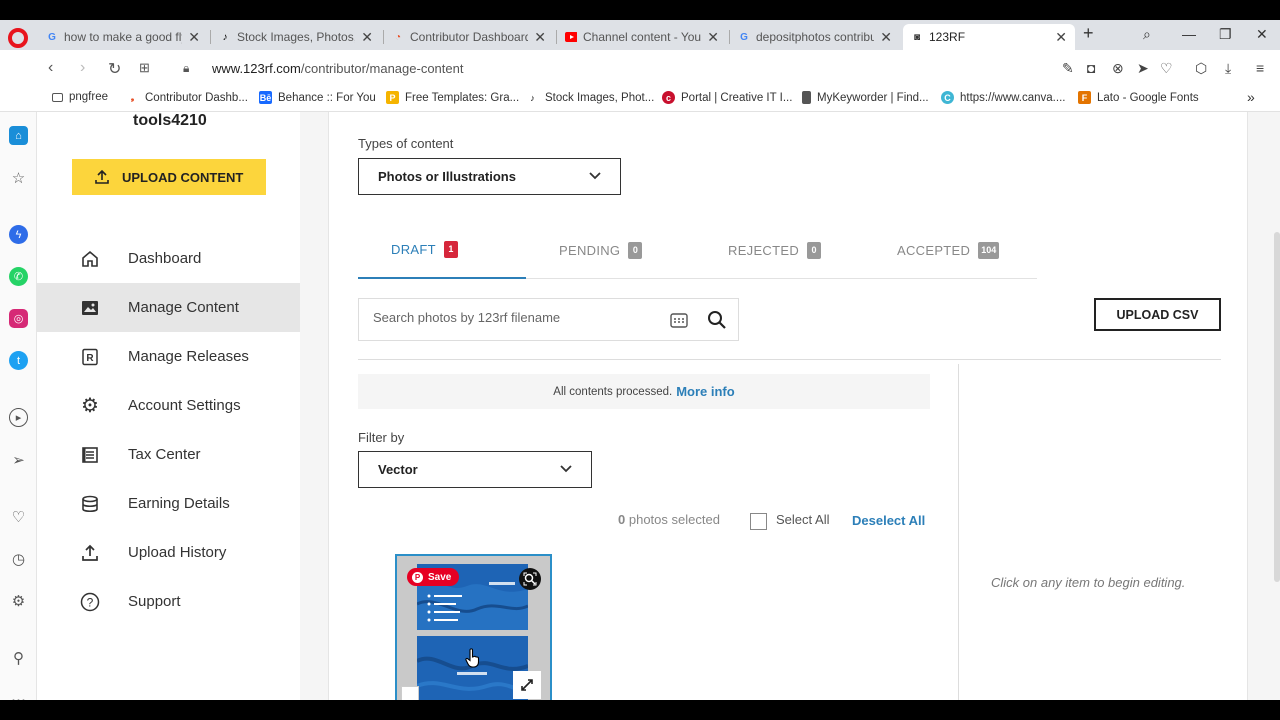  What do you see at coordinates (473, 627) in the screenshot?
I see `content-thumbnail: P Save` at bounding box center [473, 627].